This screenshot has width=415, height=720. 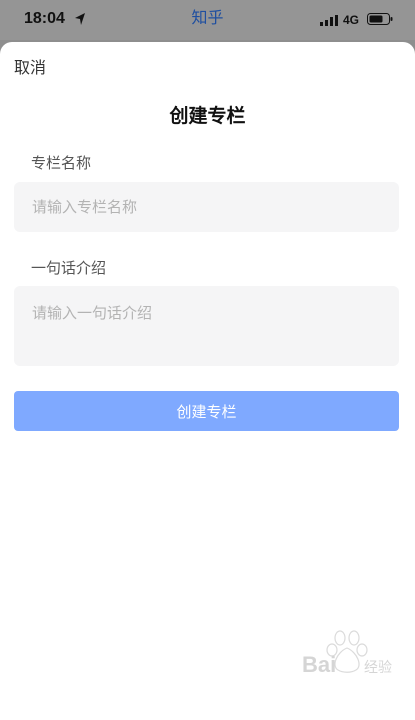 What do you see at coordinates (30, 66) in the screenshot?
I see `cancel-button: 取消` at bounding box center [30, 66].